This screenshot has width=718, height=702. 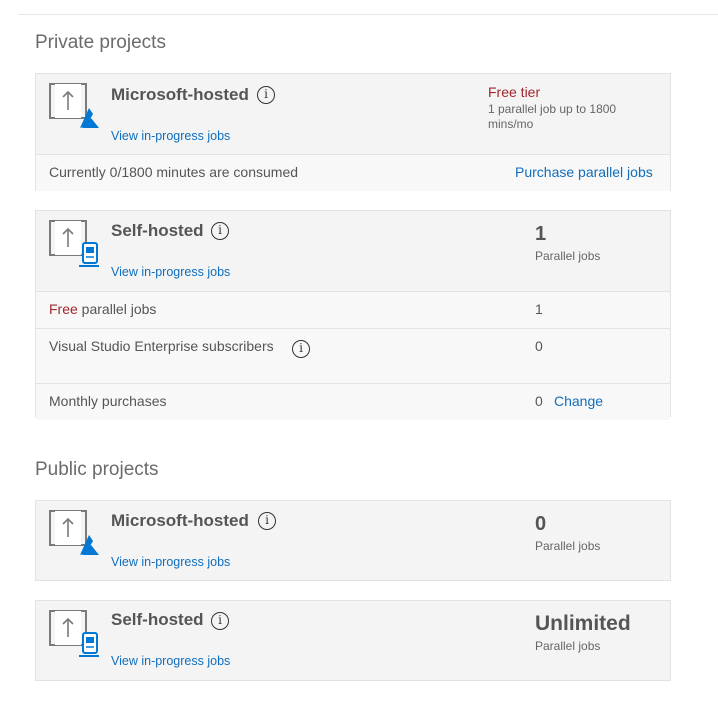 I want to click on vs-enterprise-value: 0, so click(x=539, y=346).